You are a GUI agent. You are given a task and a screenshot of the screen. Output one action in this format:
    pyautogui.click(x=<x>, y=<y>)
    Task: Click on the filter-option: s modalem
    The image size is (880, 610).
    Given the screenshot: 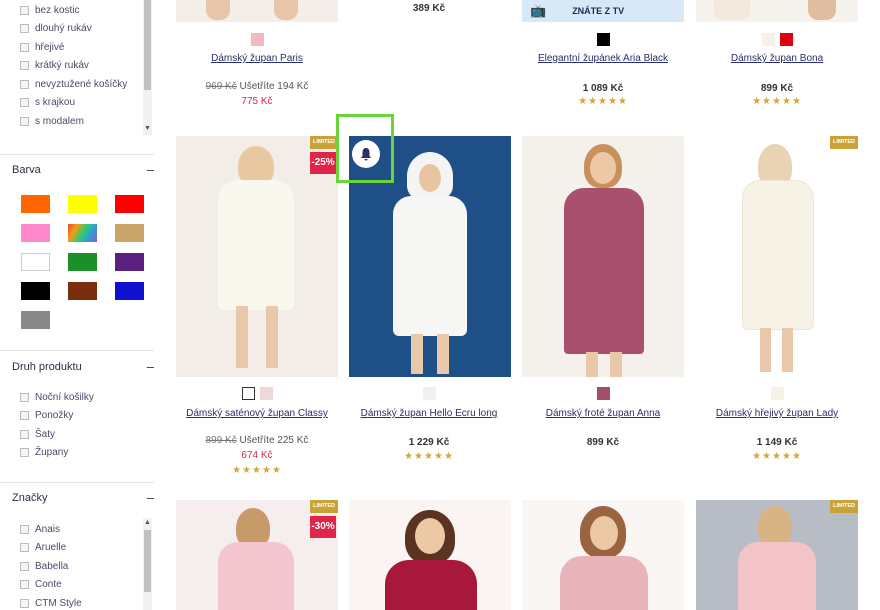 What is the action you would take?
    pyautogui.click(x=86, y=121)
    